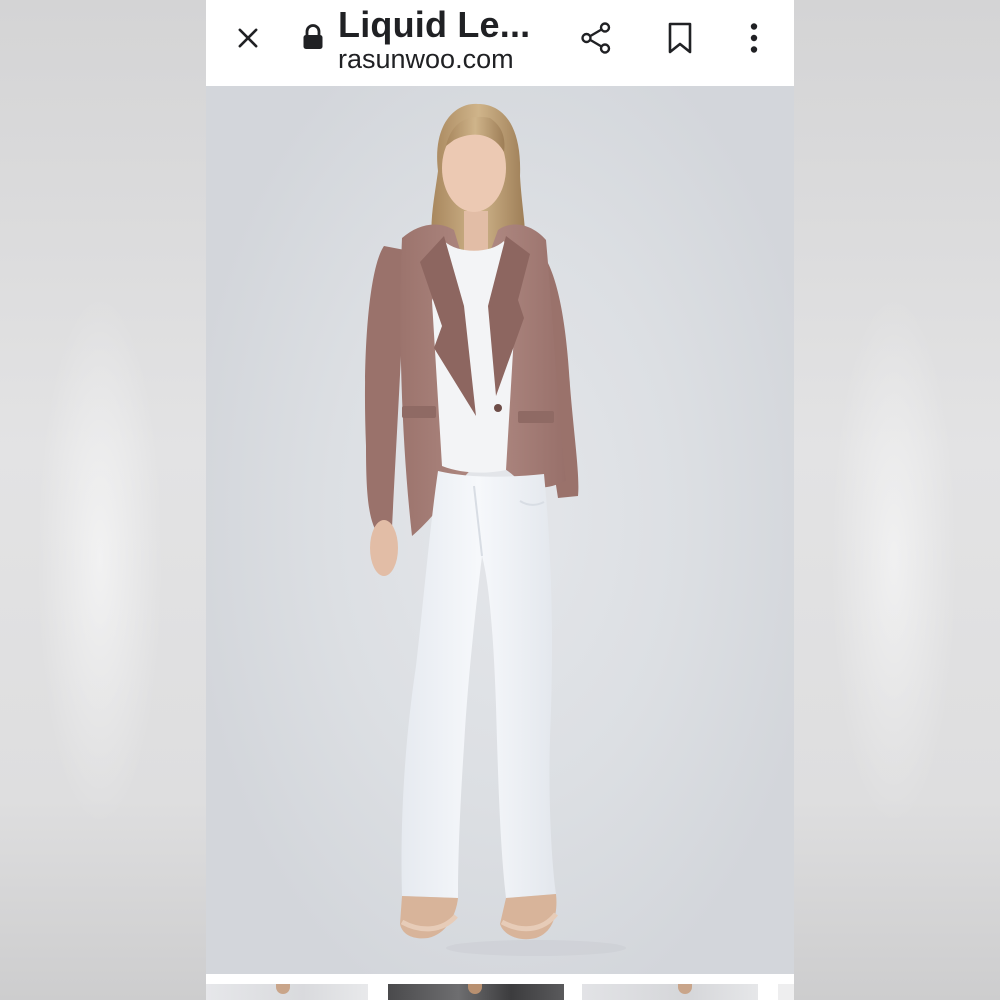 The width and height of the screenshot is (1000, 1000). I want to click on more-vert-icon, so click(754, 38).